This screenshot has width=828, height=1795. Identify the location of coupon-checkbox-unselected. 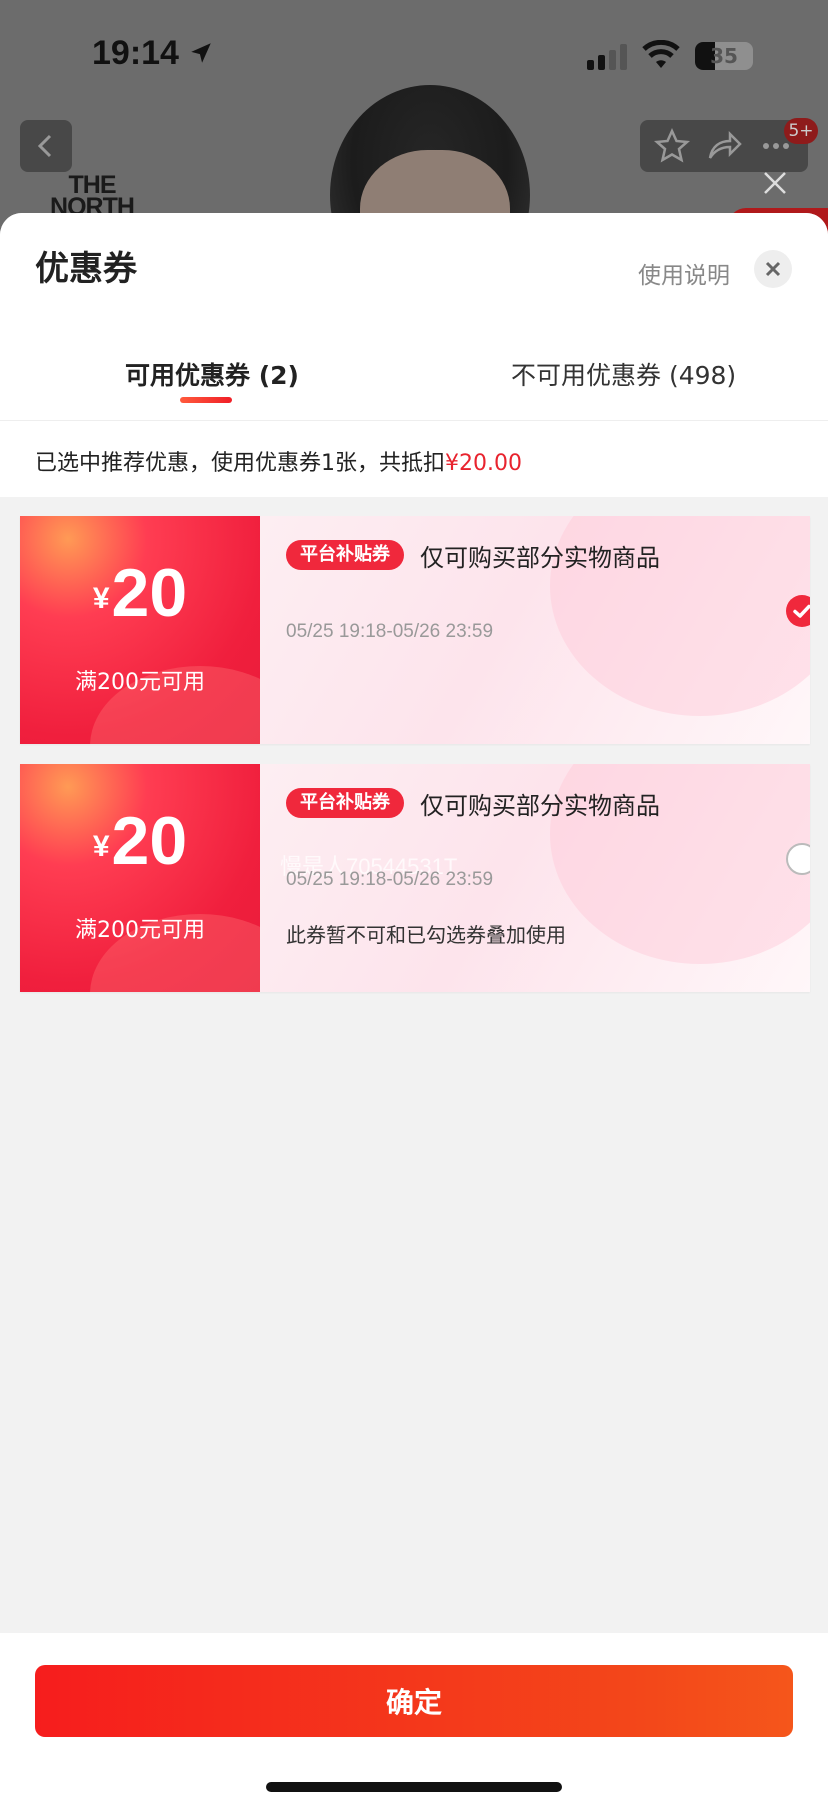
(798, 859).